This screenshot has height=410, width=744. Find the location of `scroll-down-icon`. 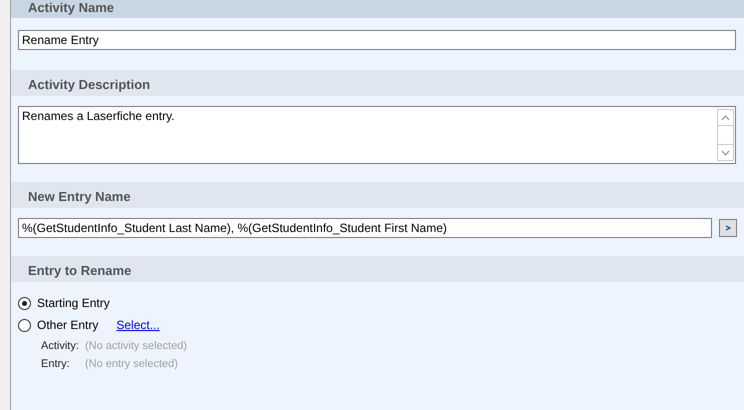

scroll-down-icon is located at coordinates (725, 152).